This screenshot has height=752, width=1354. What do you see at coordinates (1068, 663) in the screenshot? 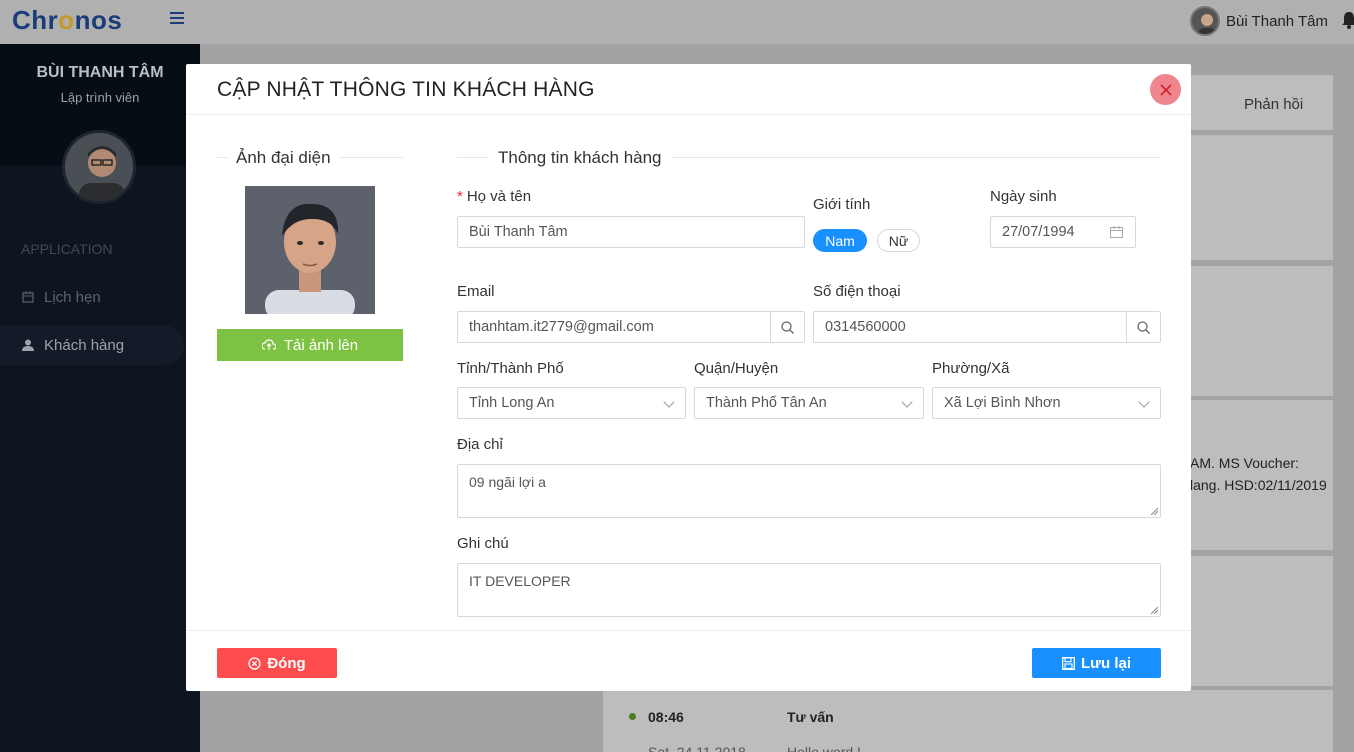
I see `save-icon` at bounding box center [1068, 663].